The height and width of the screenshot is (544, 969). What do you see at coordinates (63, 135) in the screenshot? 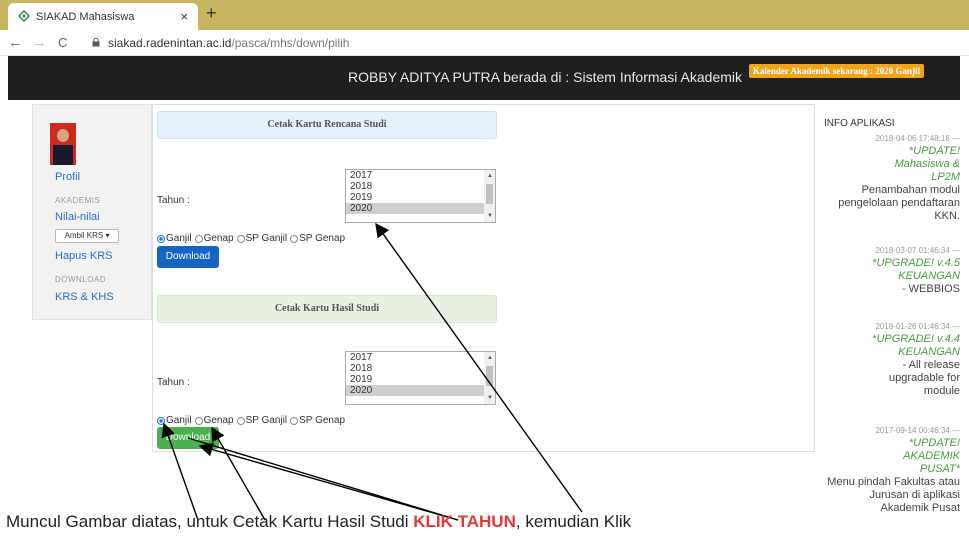
I see `avatar-head` at bounding box center [63, 135].